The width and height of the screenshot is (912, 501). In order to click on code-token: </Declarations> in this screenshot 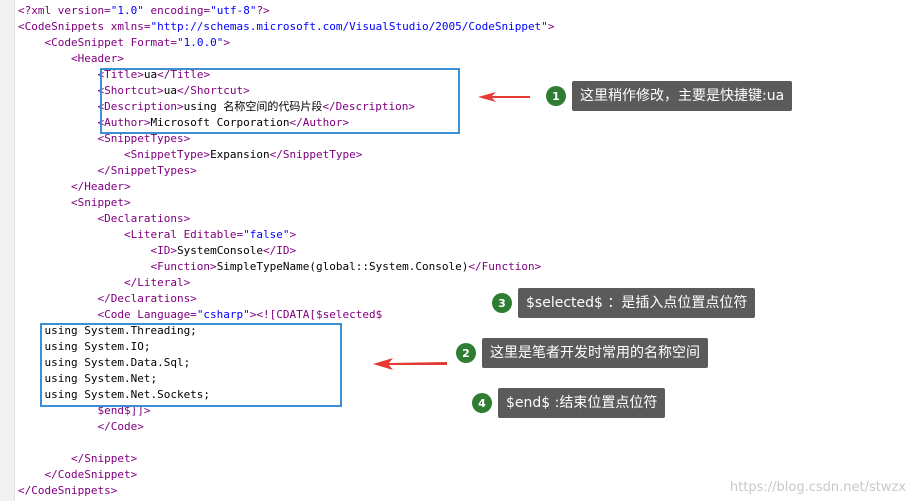, I will do `click(107, 298)`.